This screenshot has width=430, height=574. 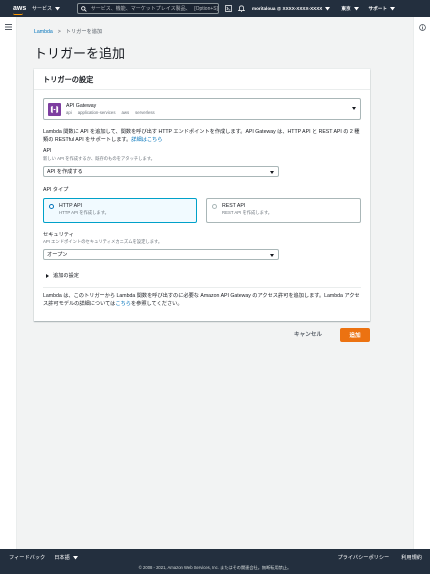 I want to click on aws-logo: aws, so click(x=13, y=10).